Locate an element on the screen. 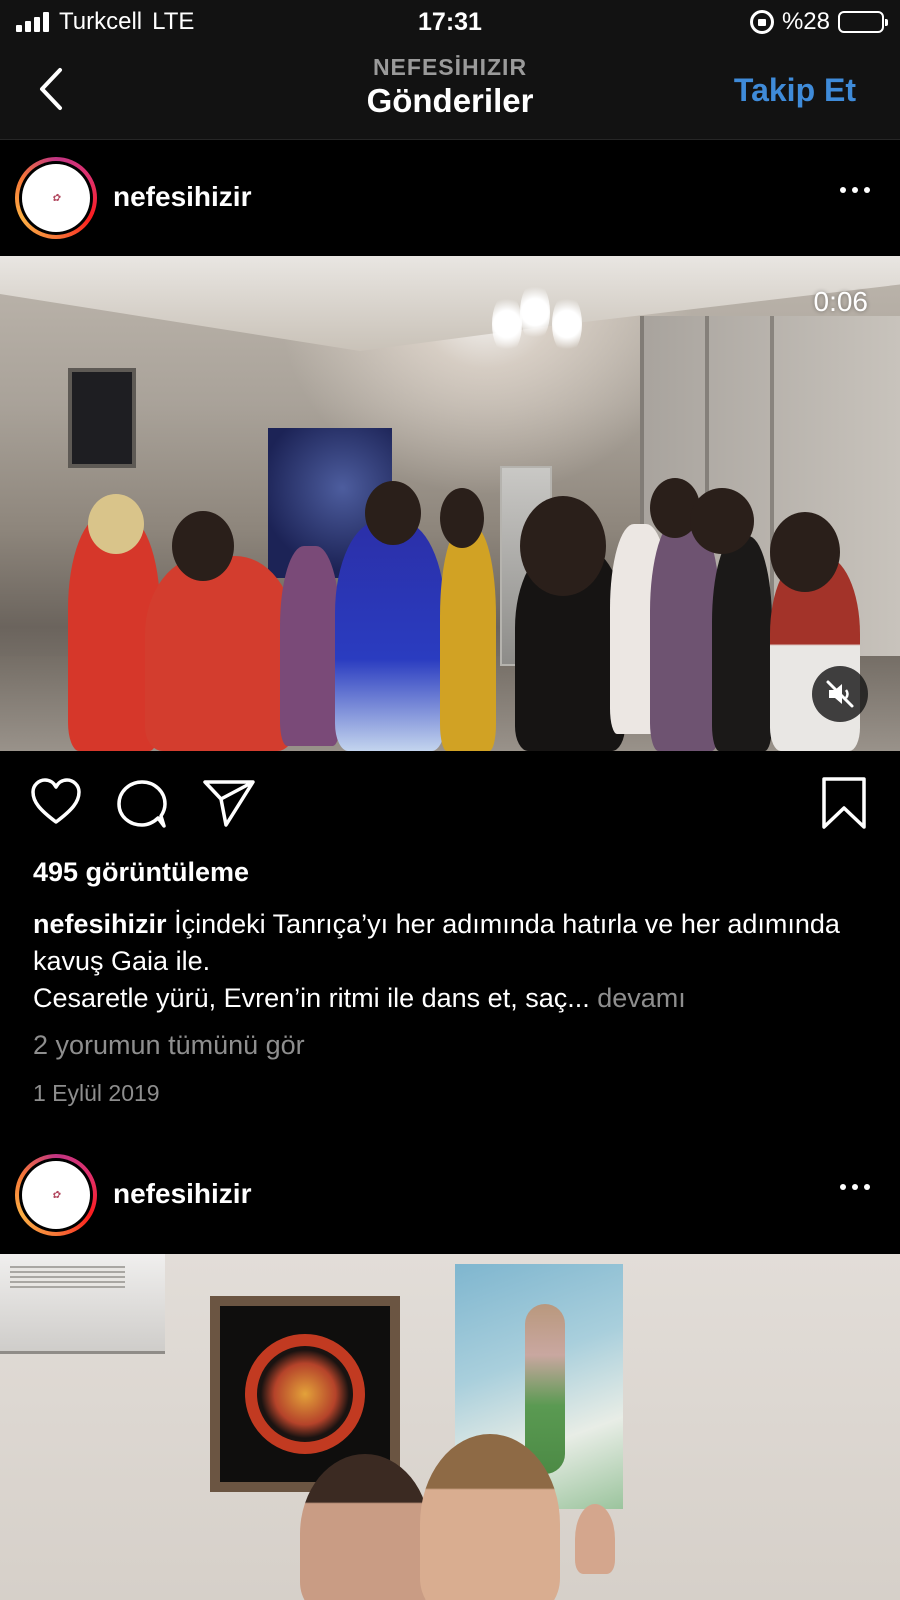 The width and height of the screenshot is (900, 1600). nav-bar: NEFESİHIZIR Gönderiler Takip Et is located at coordinates (450, 93).